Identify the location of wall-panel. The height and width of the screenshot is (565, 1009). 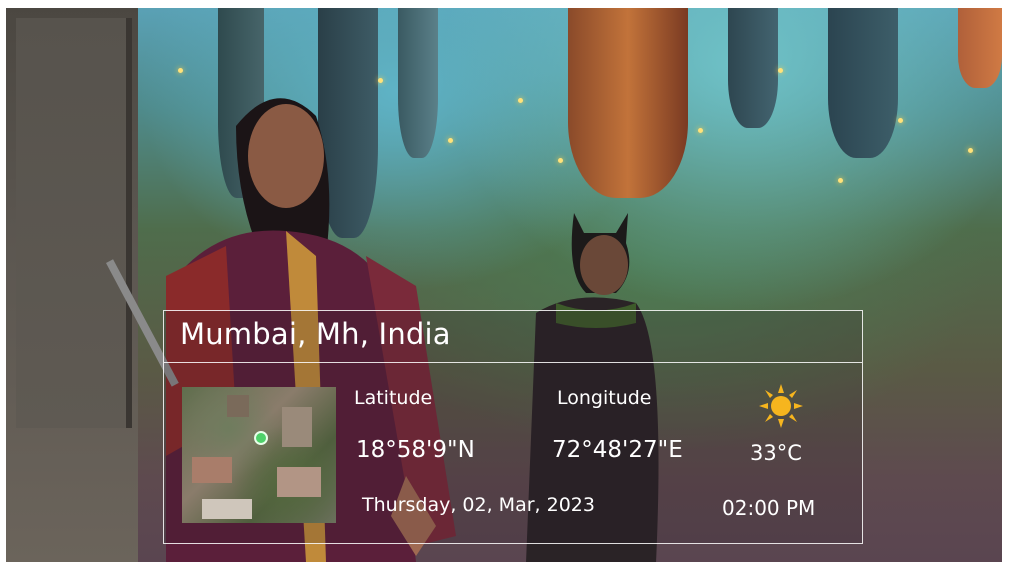
(74, 223).